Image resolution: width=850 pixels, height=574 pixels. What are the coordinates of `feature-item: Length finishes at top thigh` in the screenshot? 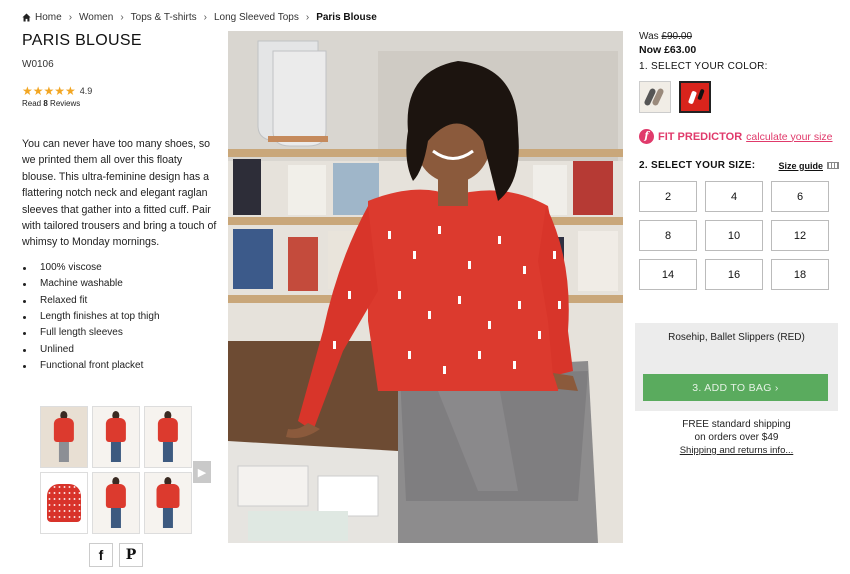 It's located at (119, 317).